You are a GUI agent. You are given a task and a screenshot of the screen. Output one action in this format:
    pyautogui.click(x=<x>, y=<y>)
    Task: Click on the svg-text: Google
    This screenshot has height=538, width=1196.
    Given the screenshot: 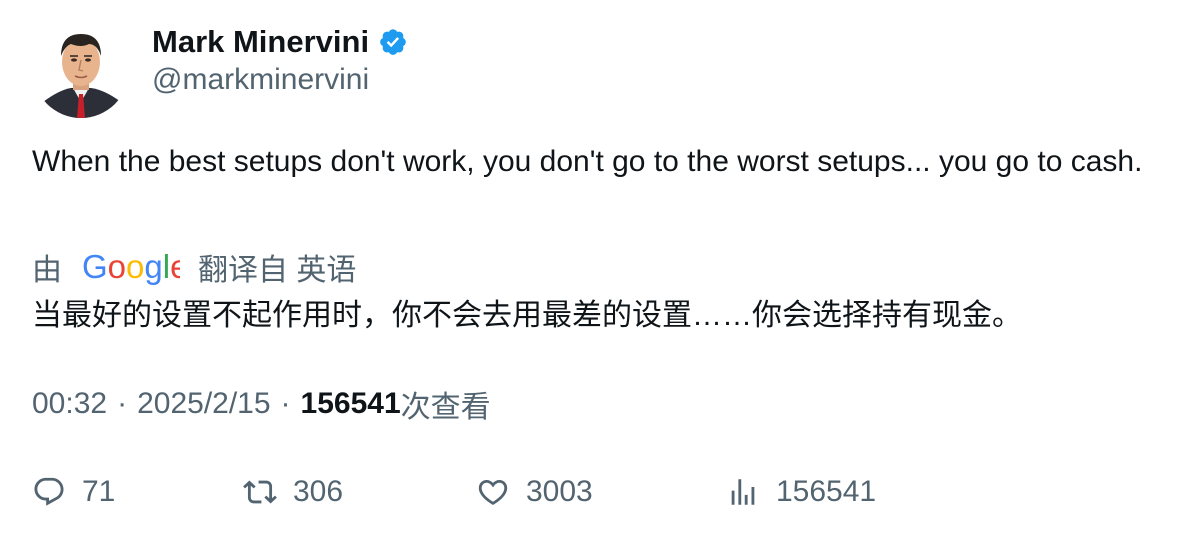 What is the action you would take?
    pyautogui.click(x=131, y=266)
    